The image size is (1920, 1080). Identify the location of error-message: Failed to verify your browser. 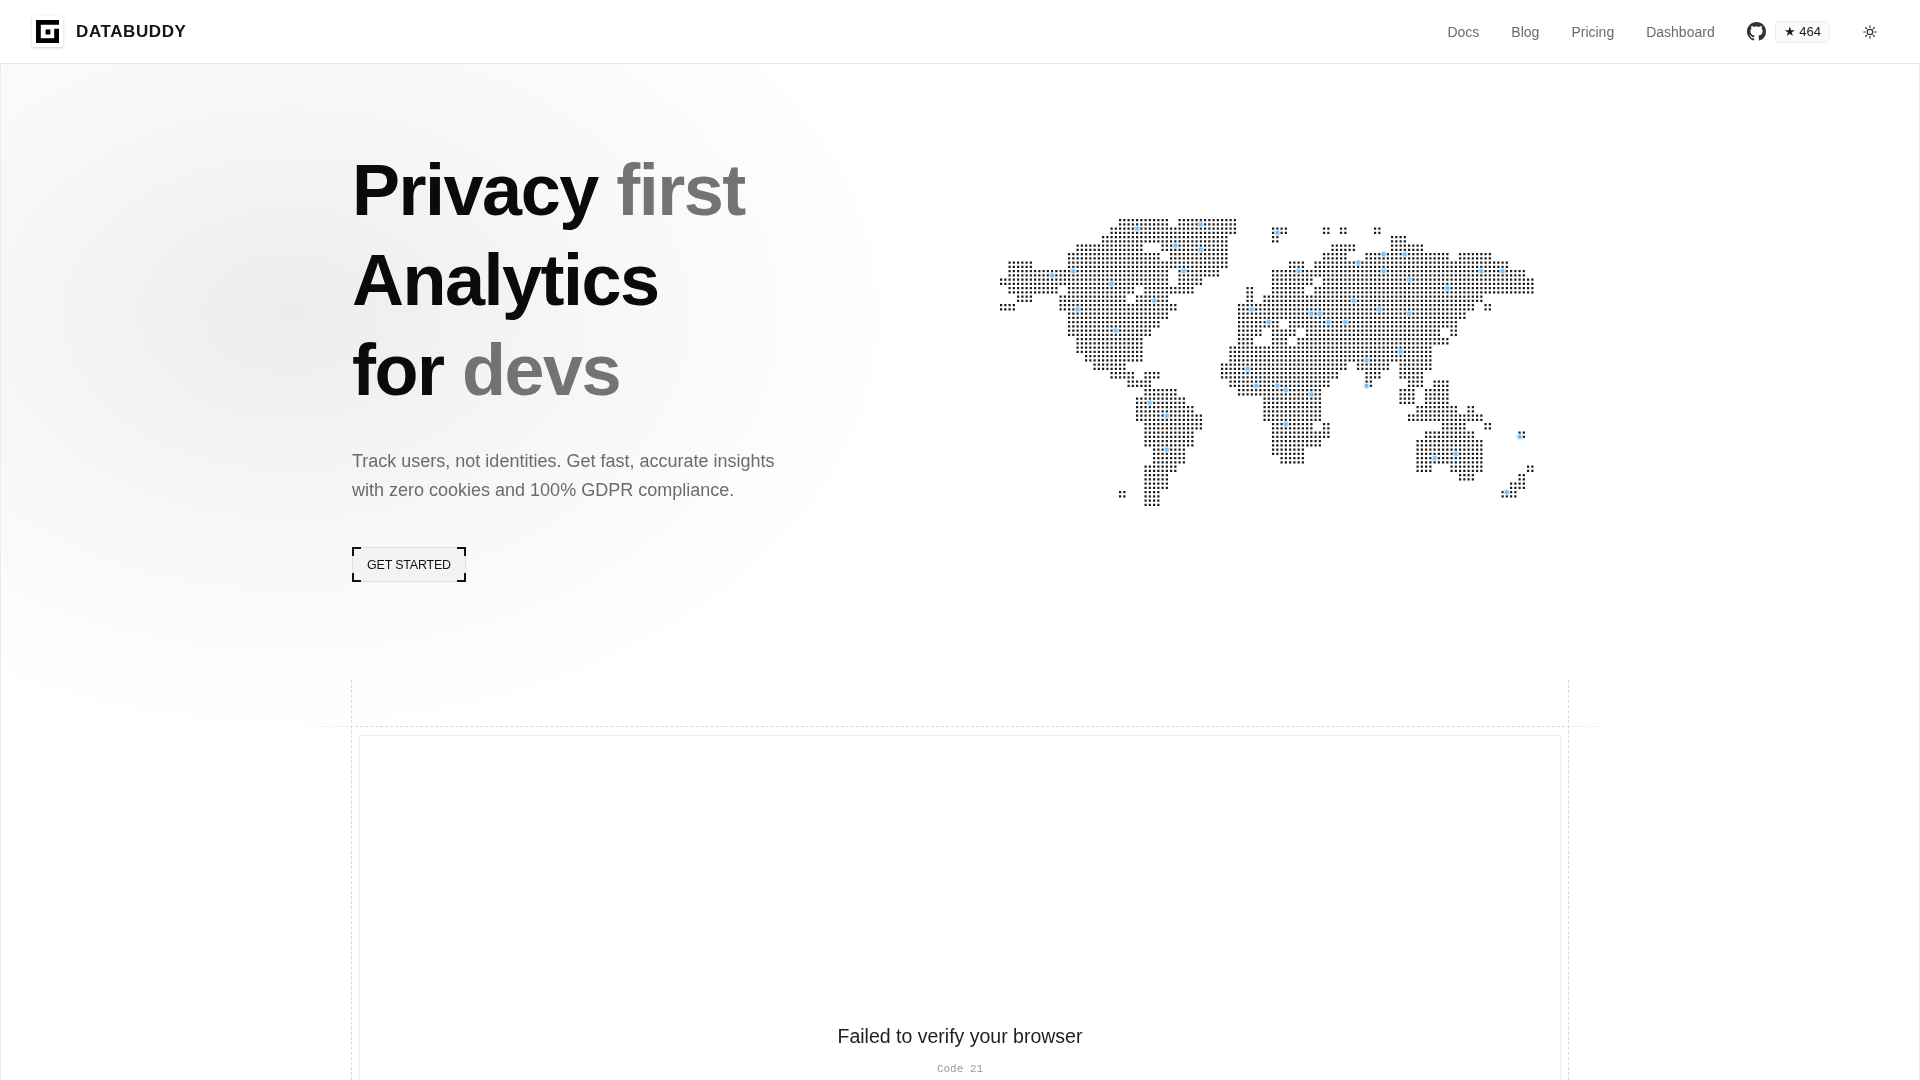
(960, 1036).